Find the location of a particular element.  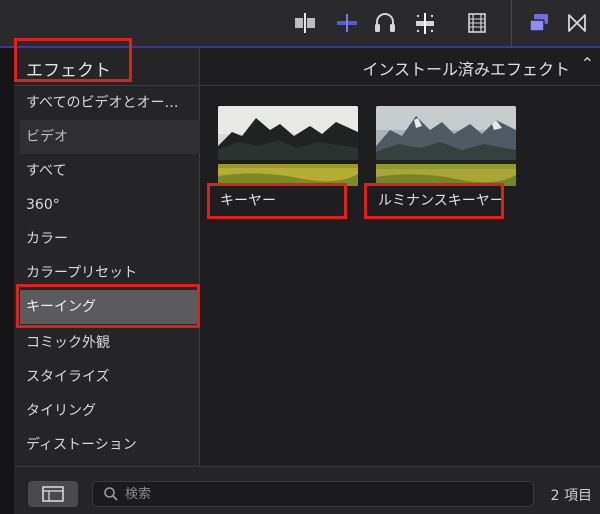

browser-toolbar is located at coordinates (300, 24).